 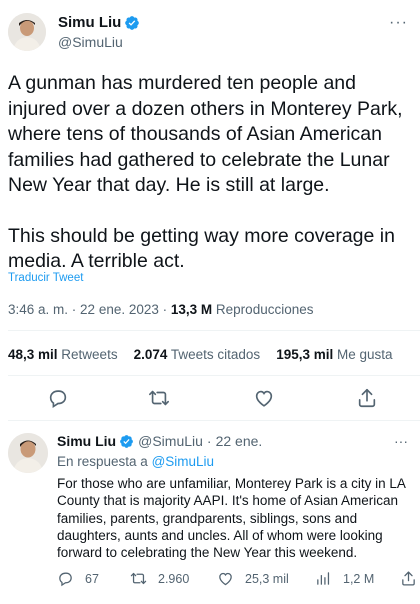 What do you see at coordinates (197, 354) in the screenshot?
I see `quotes-stat: 2.074 Tweets citados` at bounding box center [197, 354].